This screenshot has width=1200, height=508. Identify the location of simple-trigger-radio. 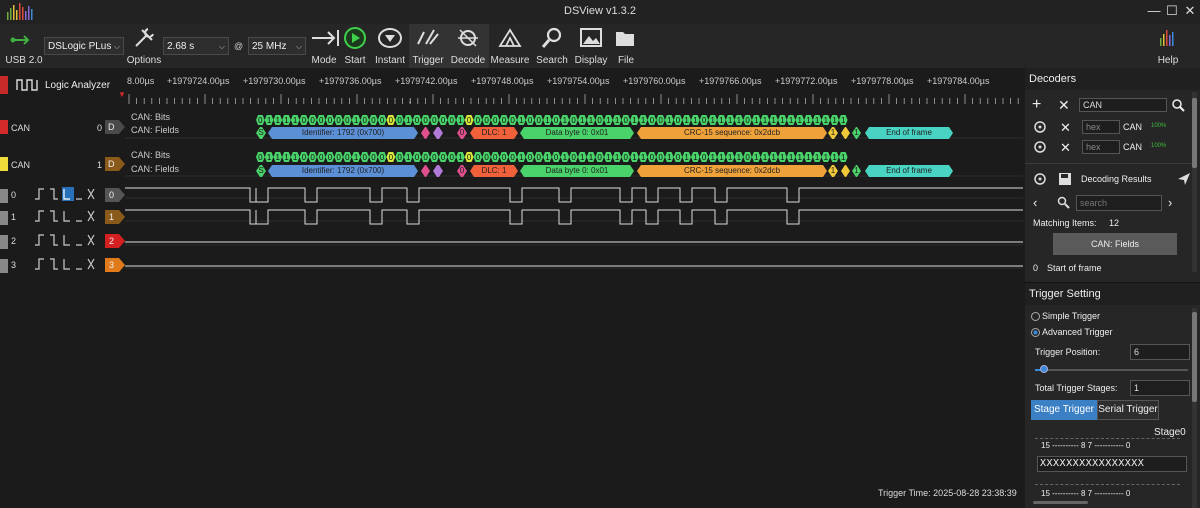
(1035, 316).